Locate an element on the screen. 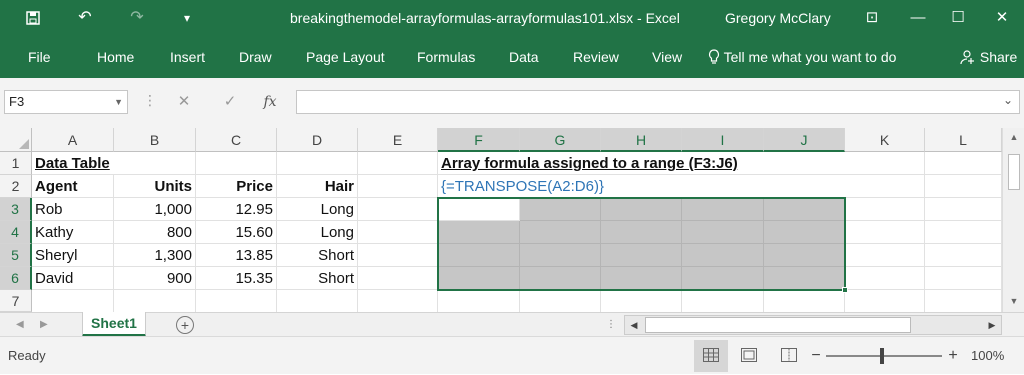  chevron-down-icon: ▼ is located at coordinates (118, 102).